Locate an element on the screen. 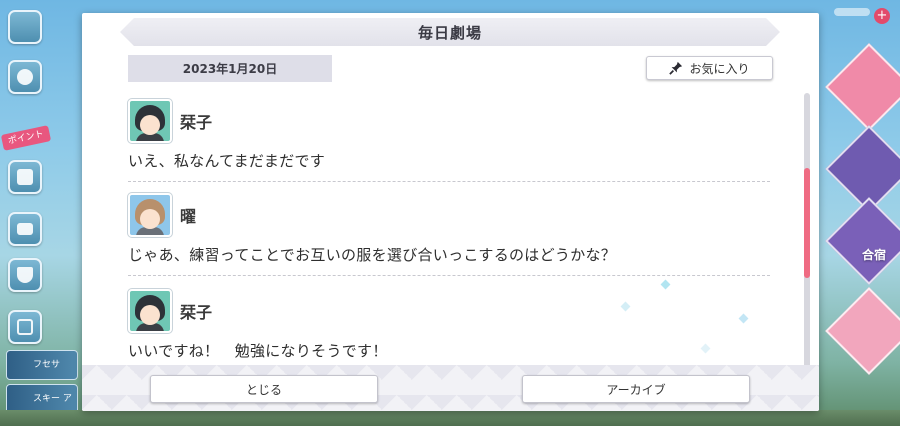  plus-button: + is located at coordinates (882, 16).